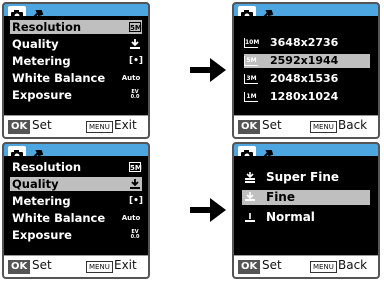 The height and width of the screenshot is (281, 384). What do you see at coordinates (304, 42) in the screenshot?
I see `resolution-value: 3648x2736` at bounding box center [304, 42].